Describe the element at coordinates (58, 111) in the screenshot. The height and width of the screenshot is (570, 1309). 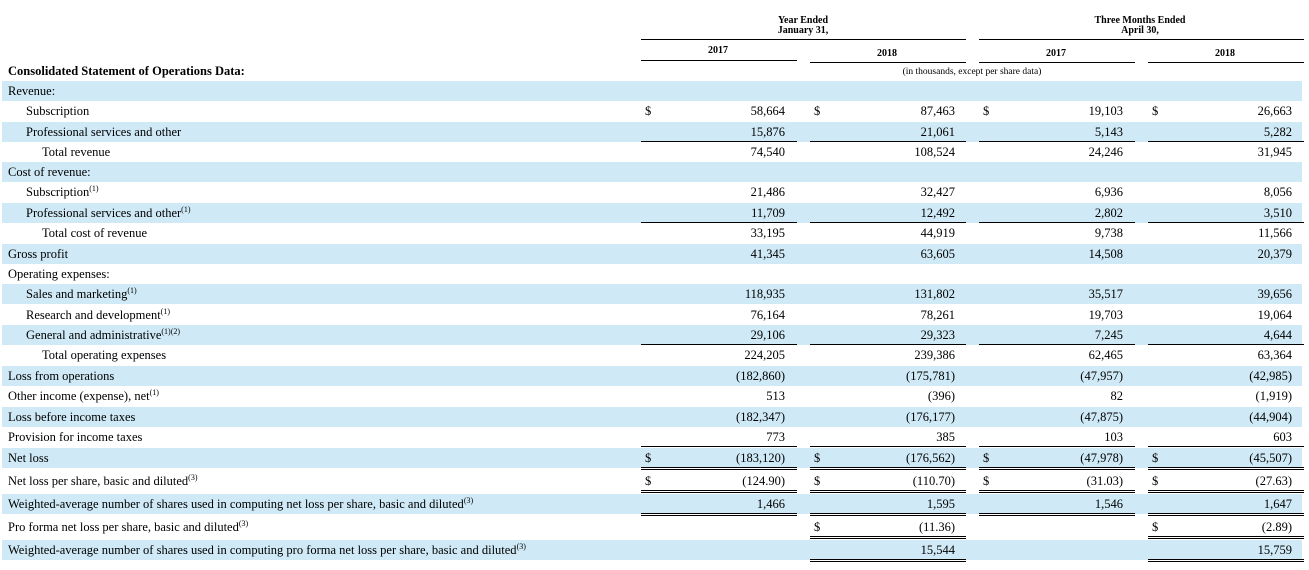
I see `row-label-text: Subscription` at that location.